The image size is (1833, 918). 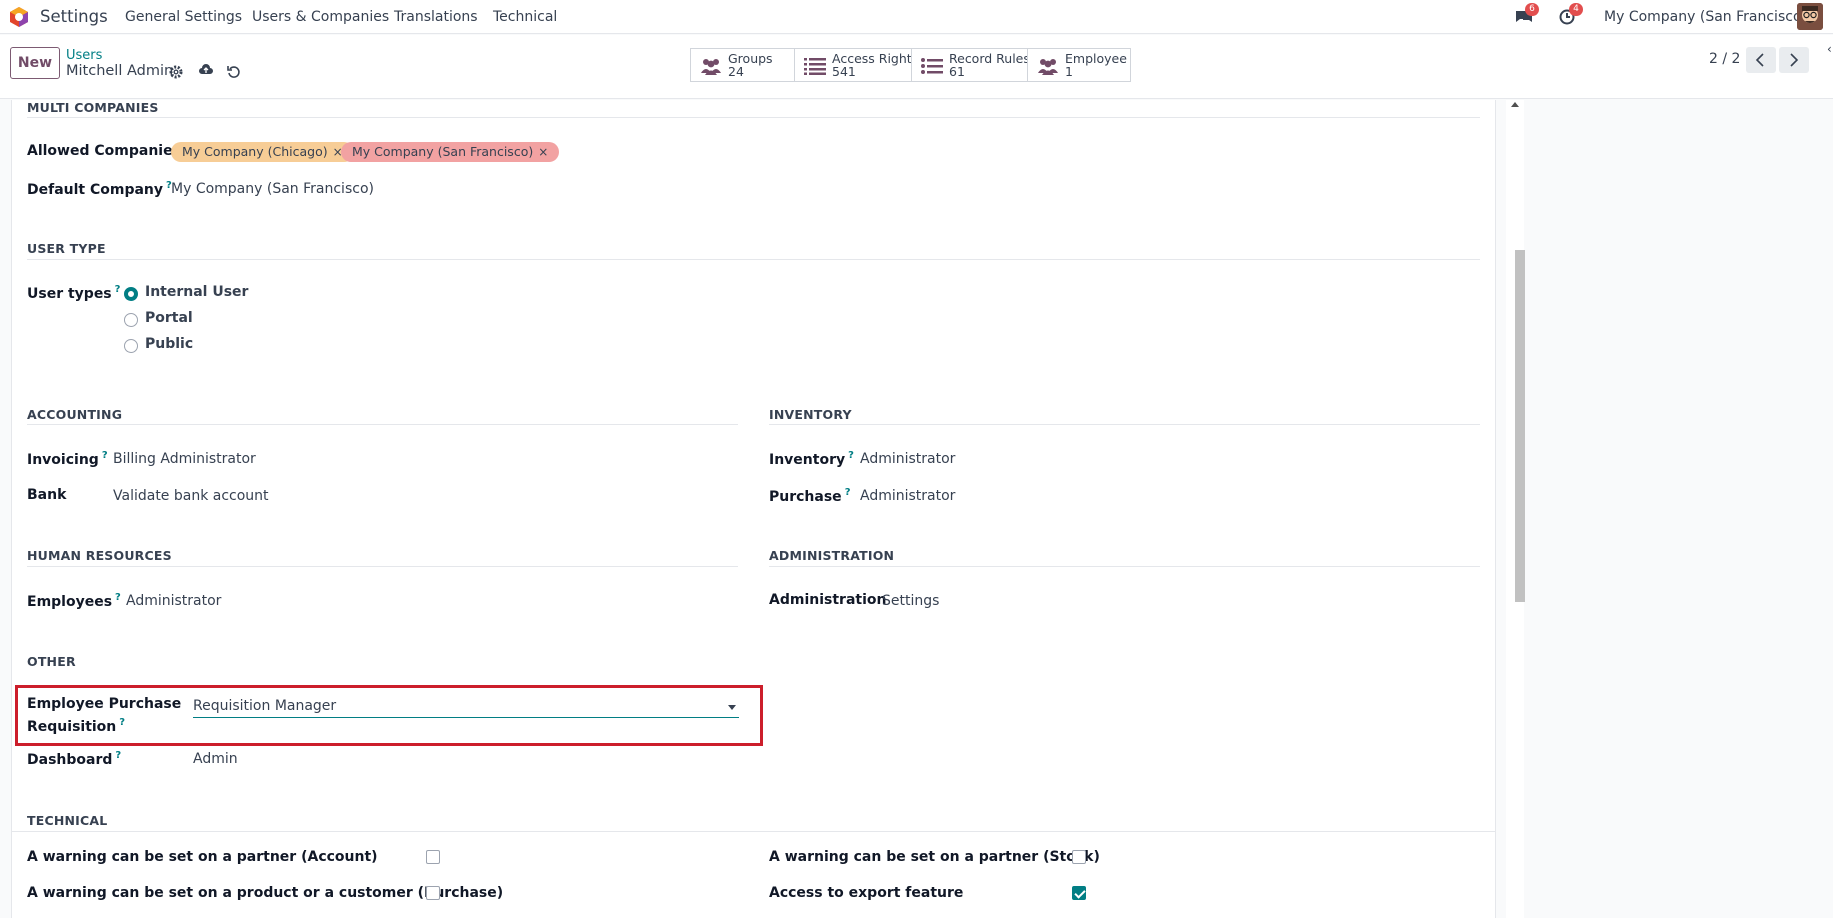 What do you see at coordinates (433, 893) in the screenshot?
I see `warn-purchase-checkbox` at bounding box center [433, 893].